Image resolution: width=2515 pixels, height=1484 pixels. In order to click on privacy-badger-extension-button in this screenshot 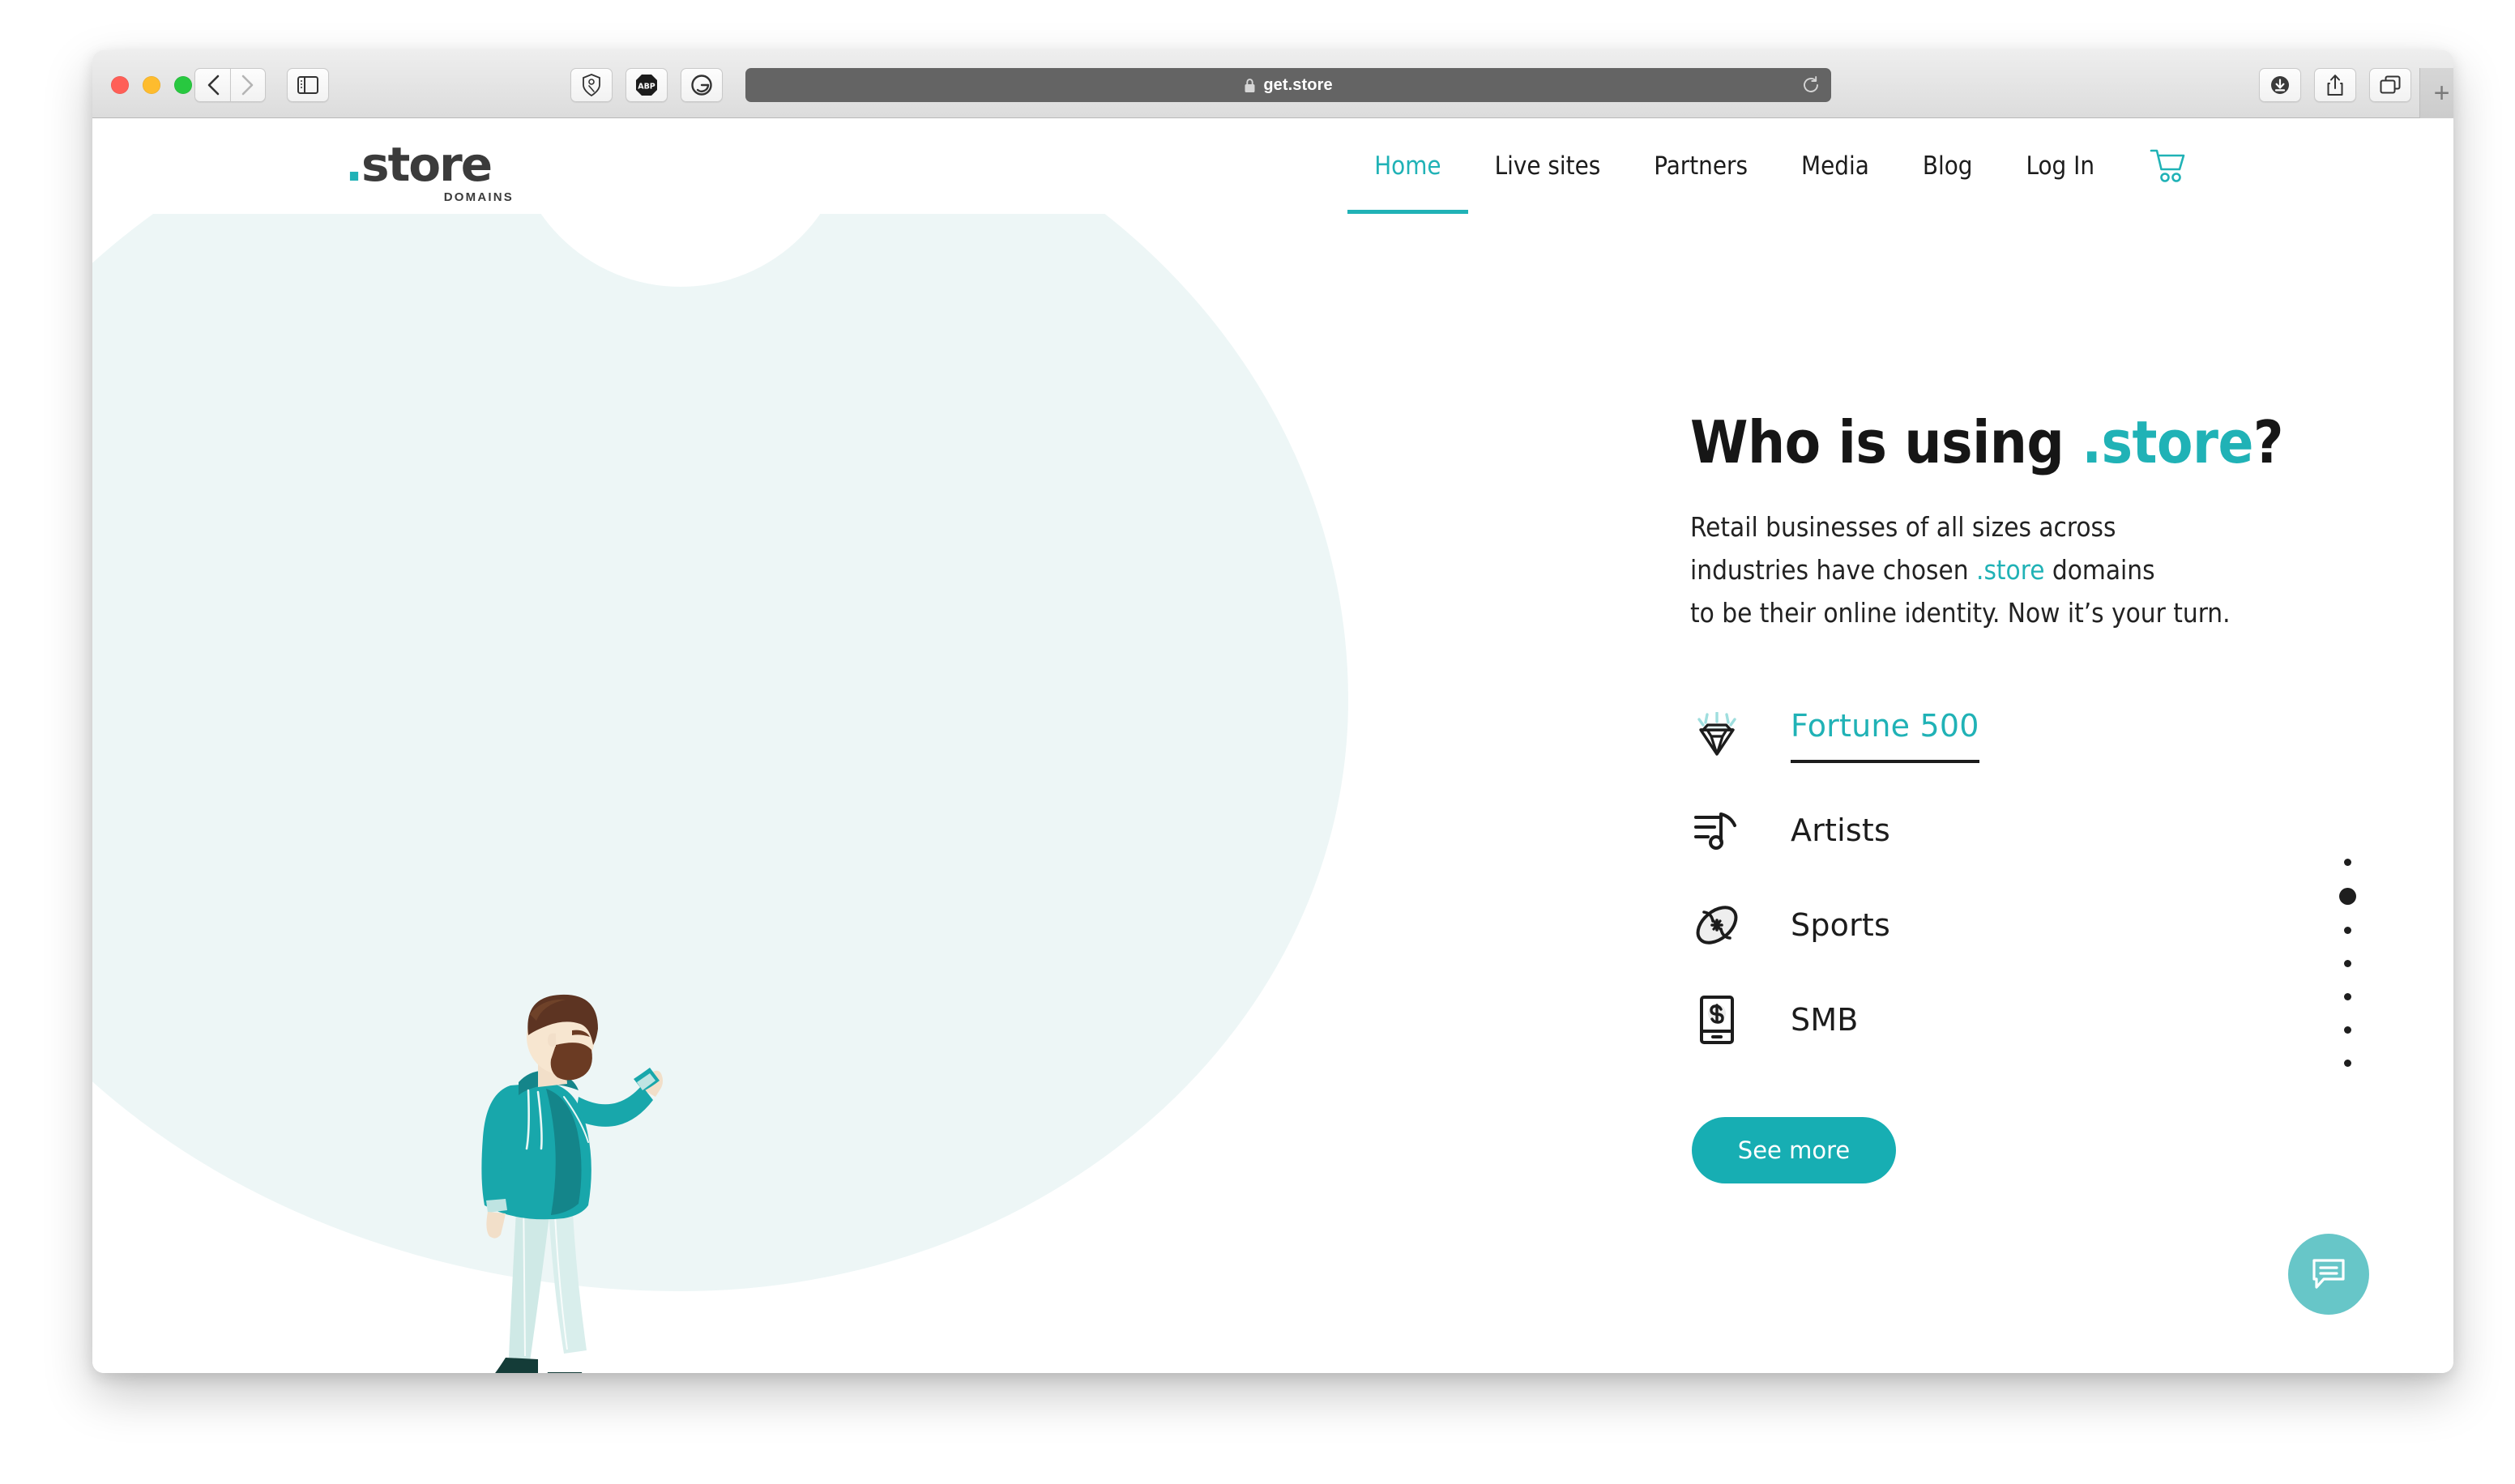, I will do `click(591, 85)`.